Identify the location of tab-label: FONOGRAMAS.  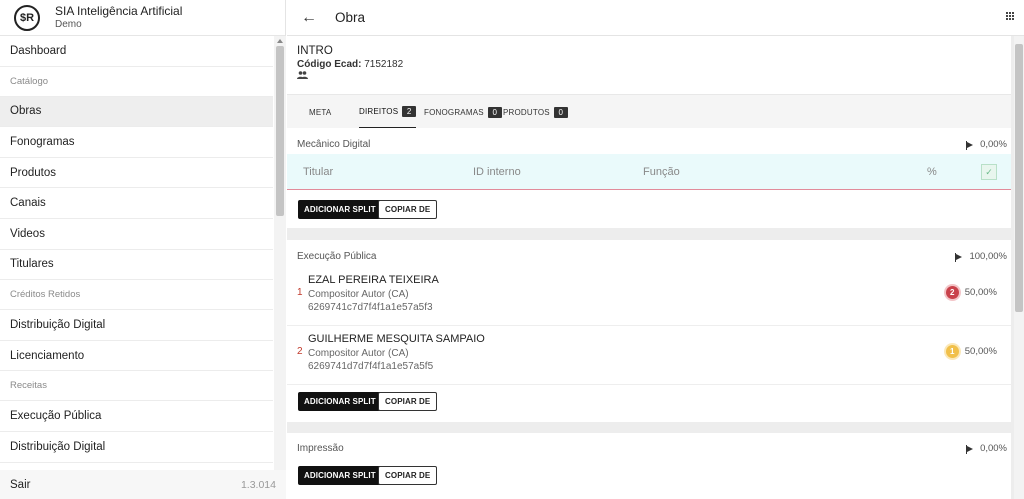
(454, 112).